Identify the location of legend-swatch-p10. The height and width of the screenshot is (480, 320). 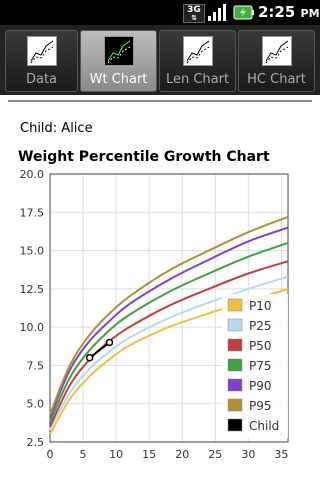
(235, 305).